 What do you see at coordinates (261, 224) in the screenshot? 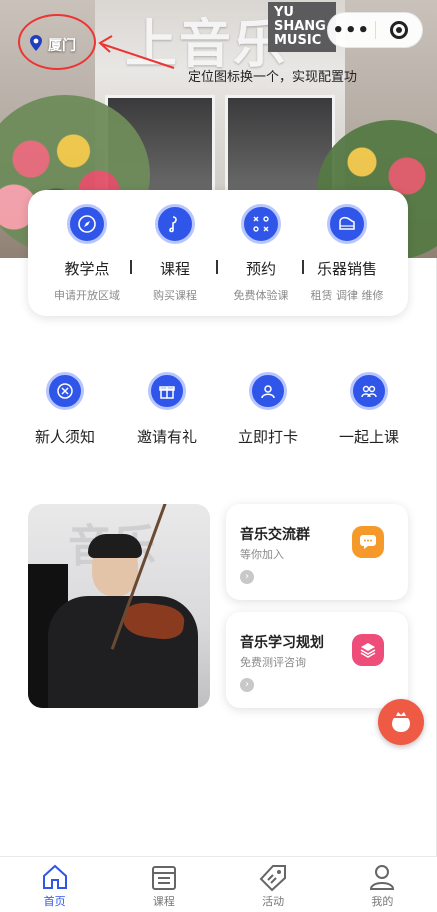
I see `tictactoe-icon` at bounding box center [261, 224].